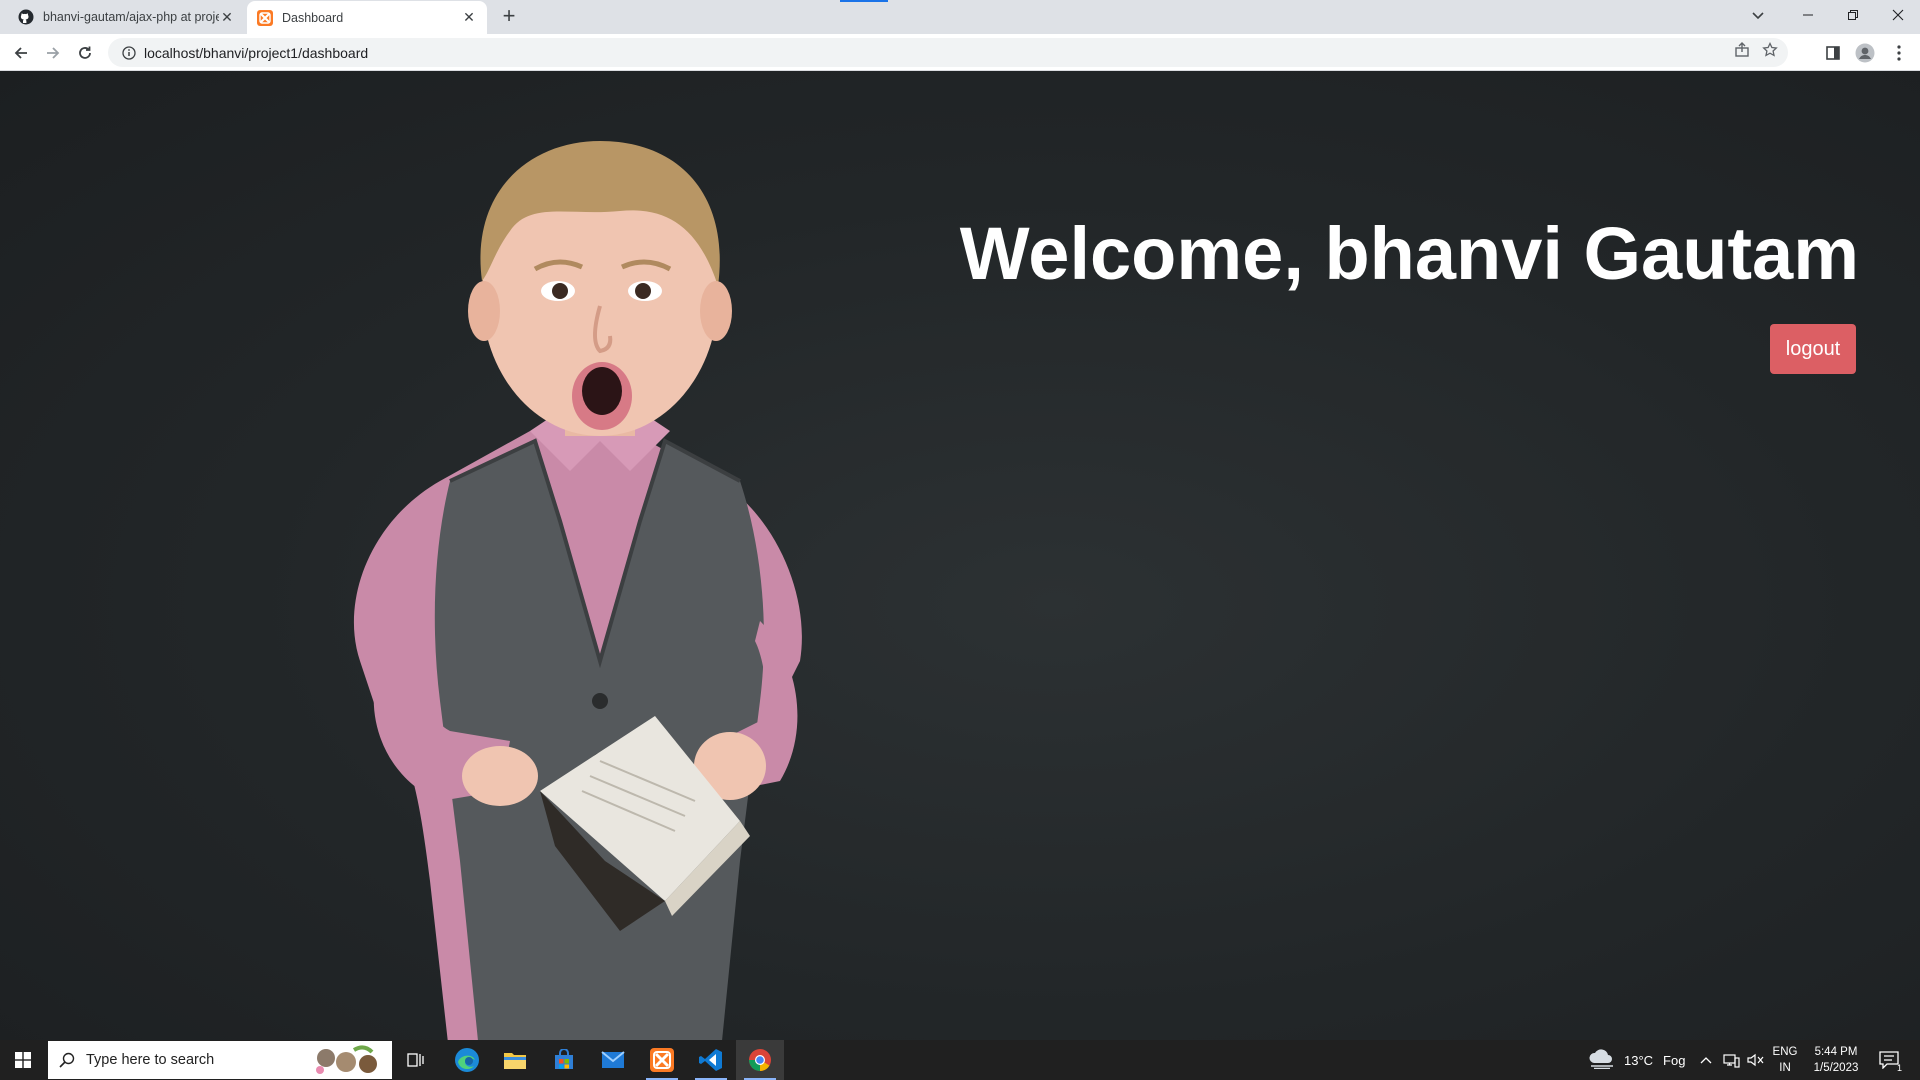 The width and height of the screenshot is (1920, 1080). Describe the element at coordinates (1899, 53) in the screenshot. I see `menu-dots-icon` at that location.